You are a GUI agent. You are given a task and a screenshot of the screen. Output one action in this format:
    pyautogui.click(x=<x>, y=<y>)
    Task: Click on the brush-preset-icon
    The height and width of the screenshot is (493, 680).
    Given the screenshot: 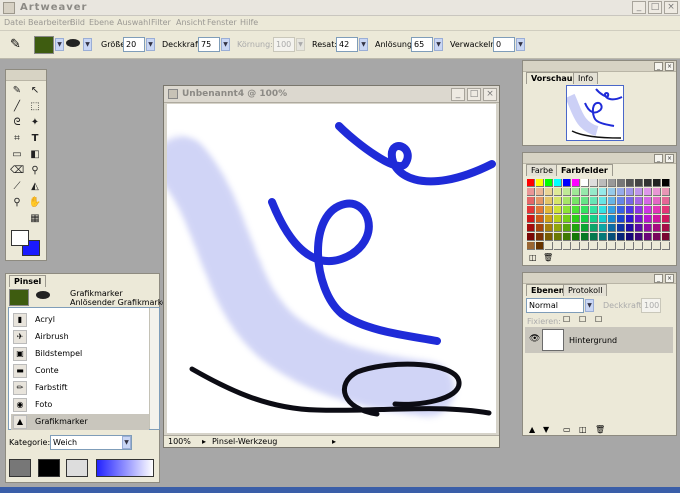 What is the action you would take?
    pyautogui.click(x=44, y=45)
    